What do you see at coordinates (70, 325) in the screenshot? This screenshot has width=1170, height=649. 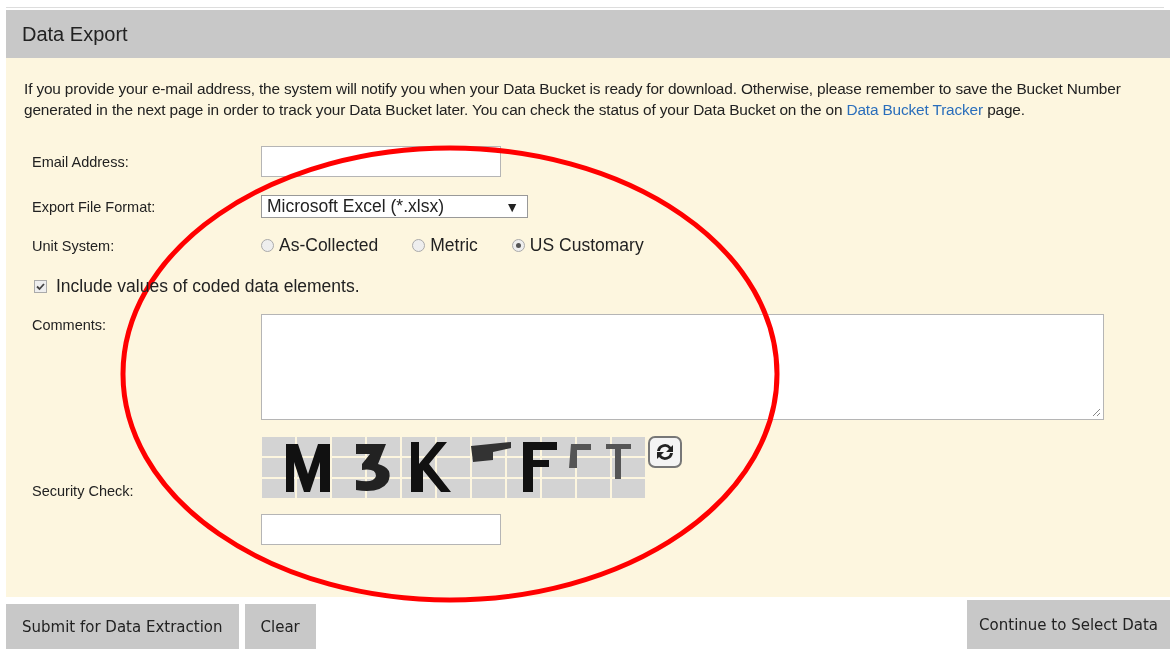 I see `field-label: Comments:` at bounding box center [70, 325].